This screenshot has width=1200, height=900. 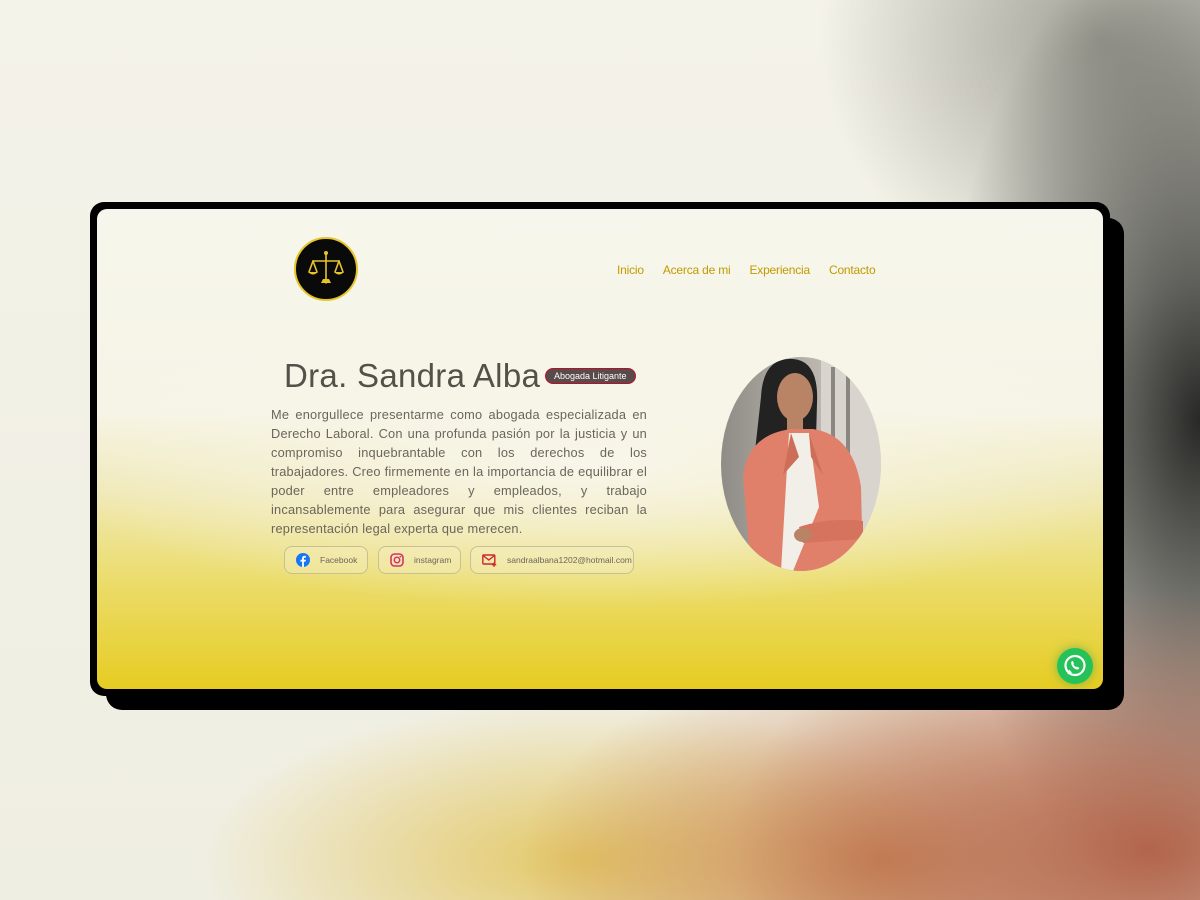 I want to click on logo, so click(x=326, y=269).